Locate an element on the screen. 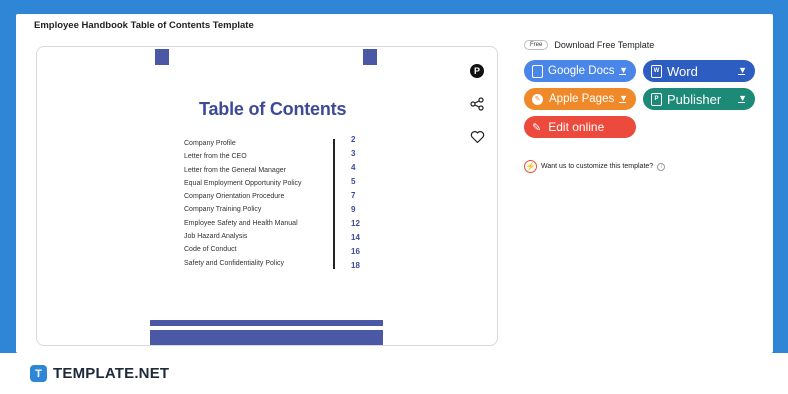 Image resolution: width=788 pixels, height=394 pixels. toc-page-number: 2 is located at coordinates (353, 139).